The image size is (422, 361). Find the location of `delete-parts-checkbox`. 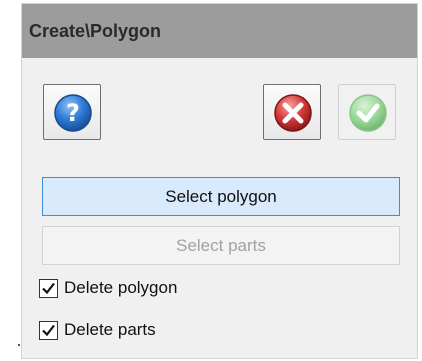

delete-parts-checkbox is located at coordinates (48, 330).